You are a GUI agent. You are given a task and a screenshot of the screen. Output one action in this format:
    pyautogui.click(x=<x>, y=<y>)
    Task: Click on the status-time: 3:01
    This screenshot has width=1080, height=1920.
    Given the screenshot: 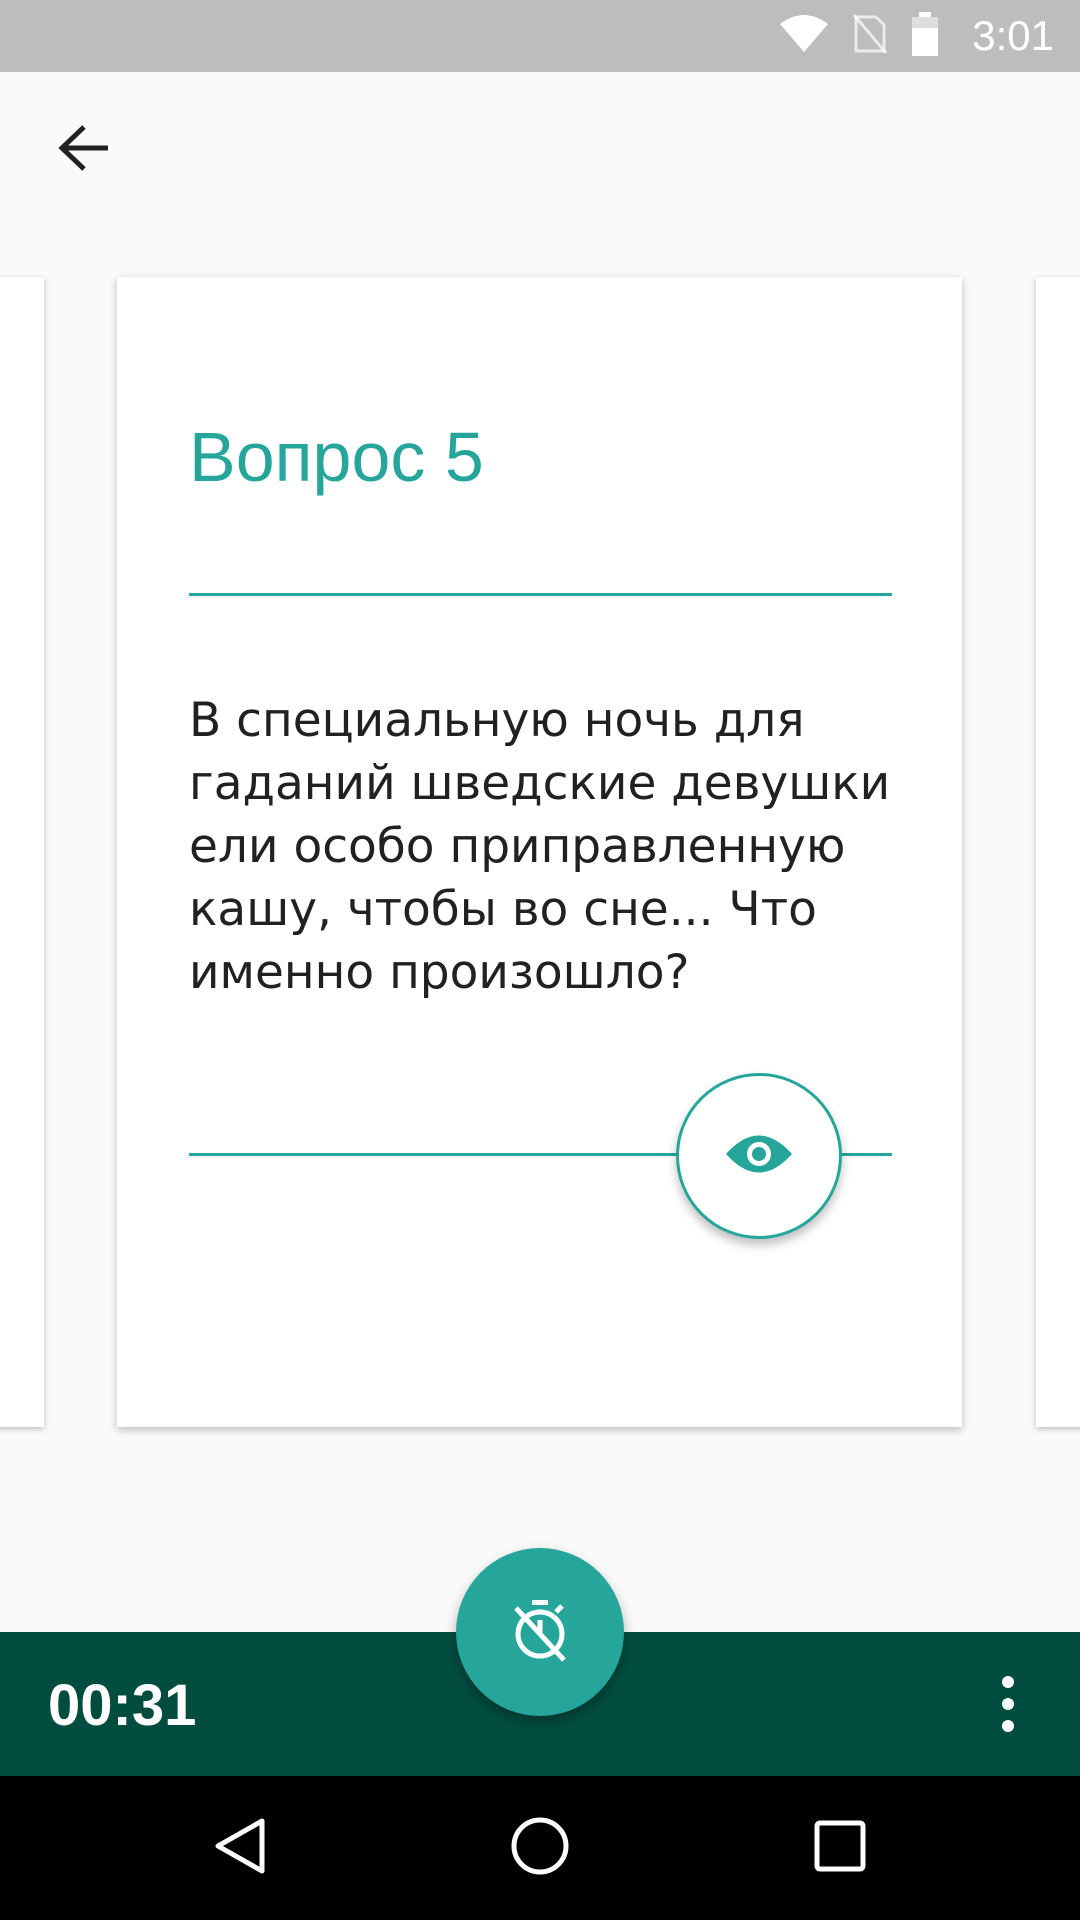 What is the action you would take?
    pyautogui.click(x=1013, y=35)
    